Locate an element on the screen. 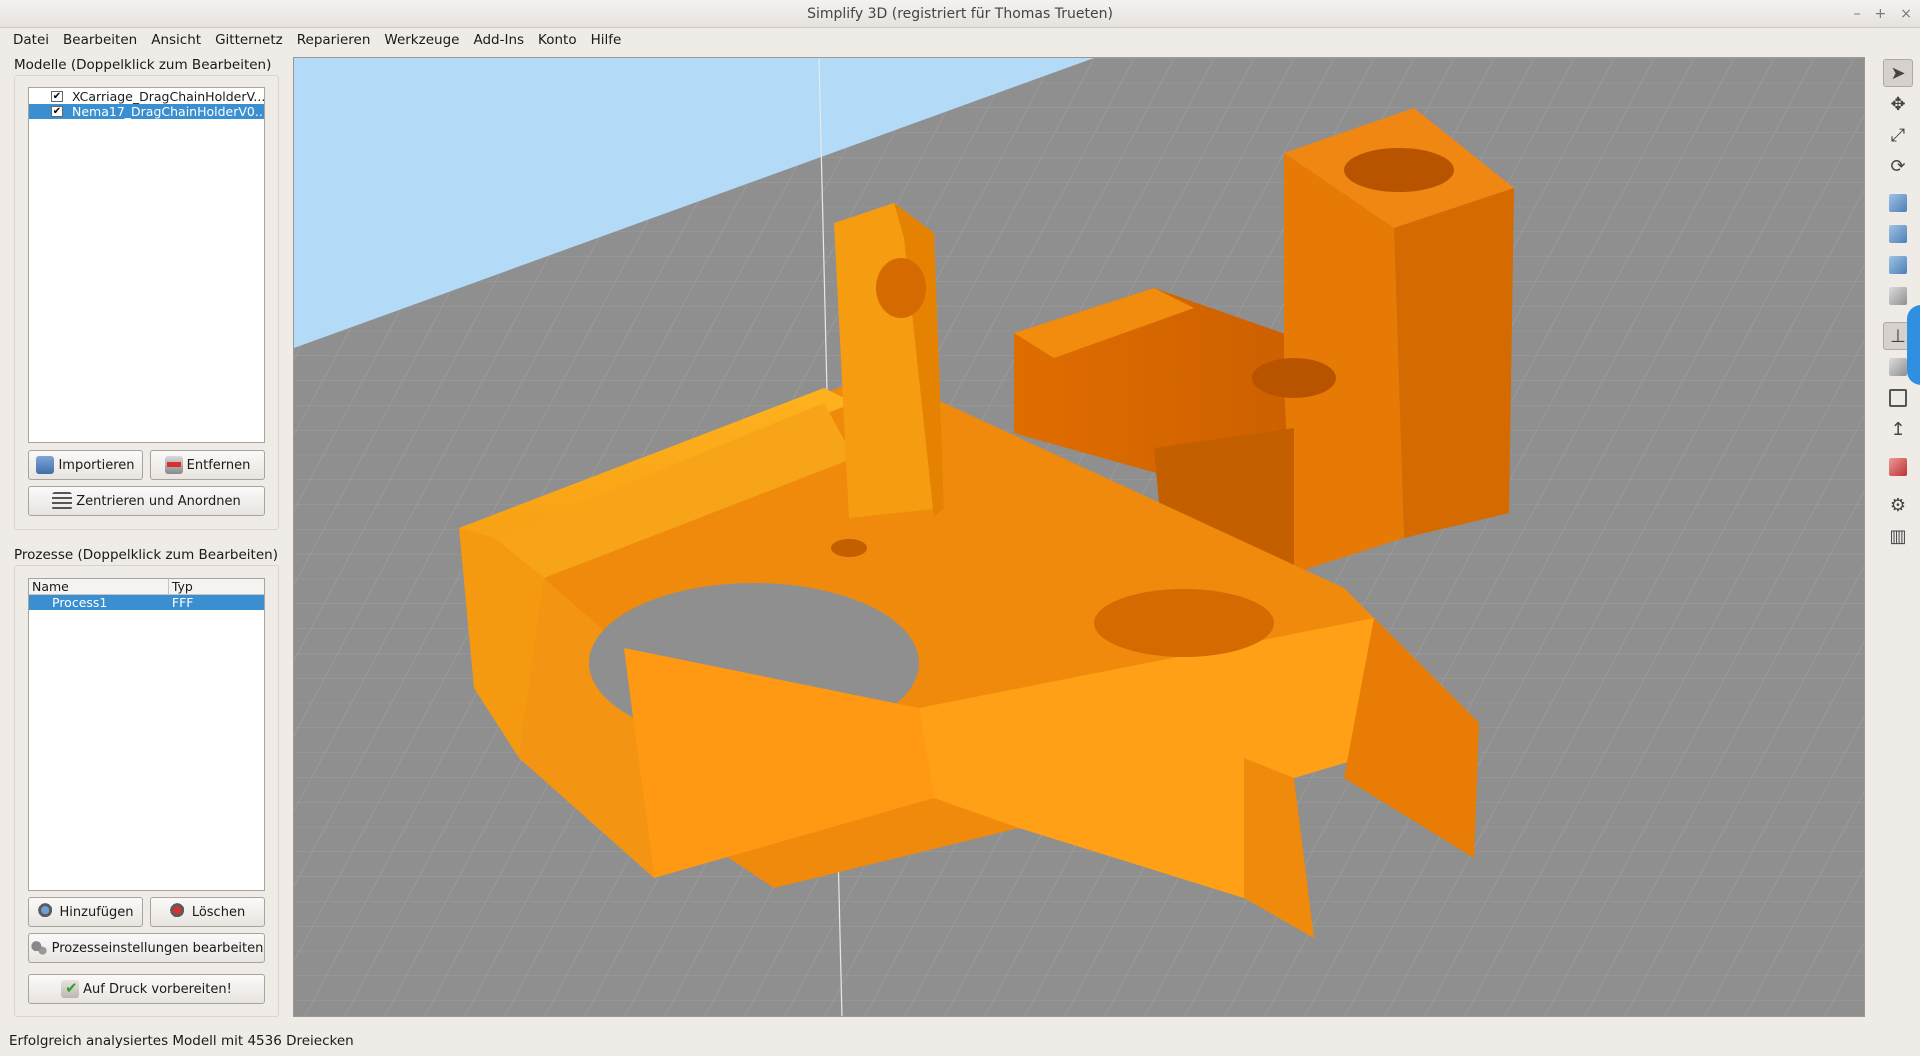  maximize-icon: + is located at coordinates (1881, 14).